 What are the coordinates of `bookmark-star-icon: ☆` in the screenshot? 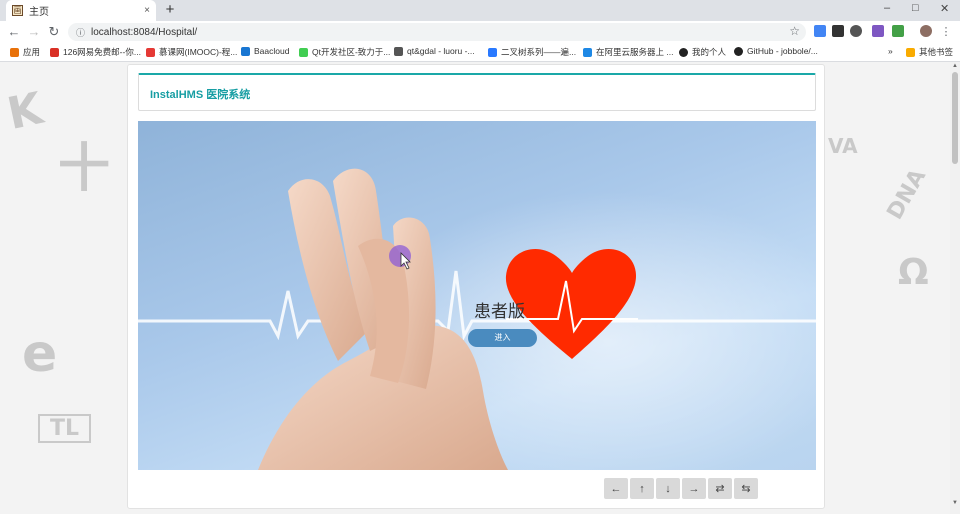 It's located at (794, 31).